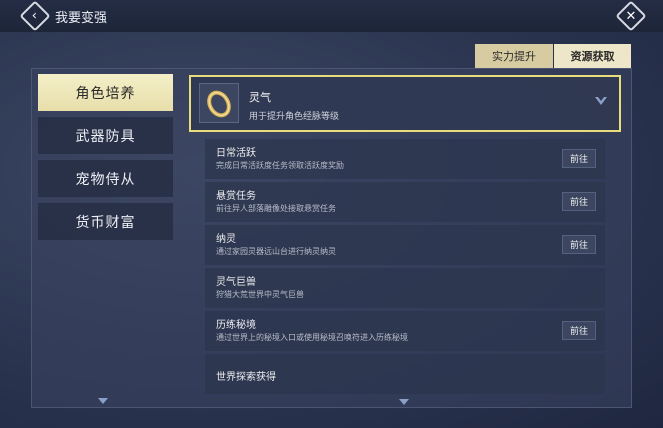 The width and height of the screenshot is (663, 428). Describe the element at coordinates (276, 208) in the screenshot. I see `source-description: 前往异人部落雕像处接取悬赏任务` at that location.